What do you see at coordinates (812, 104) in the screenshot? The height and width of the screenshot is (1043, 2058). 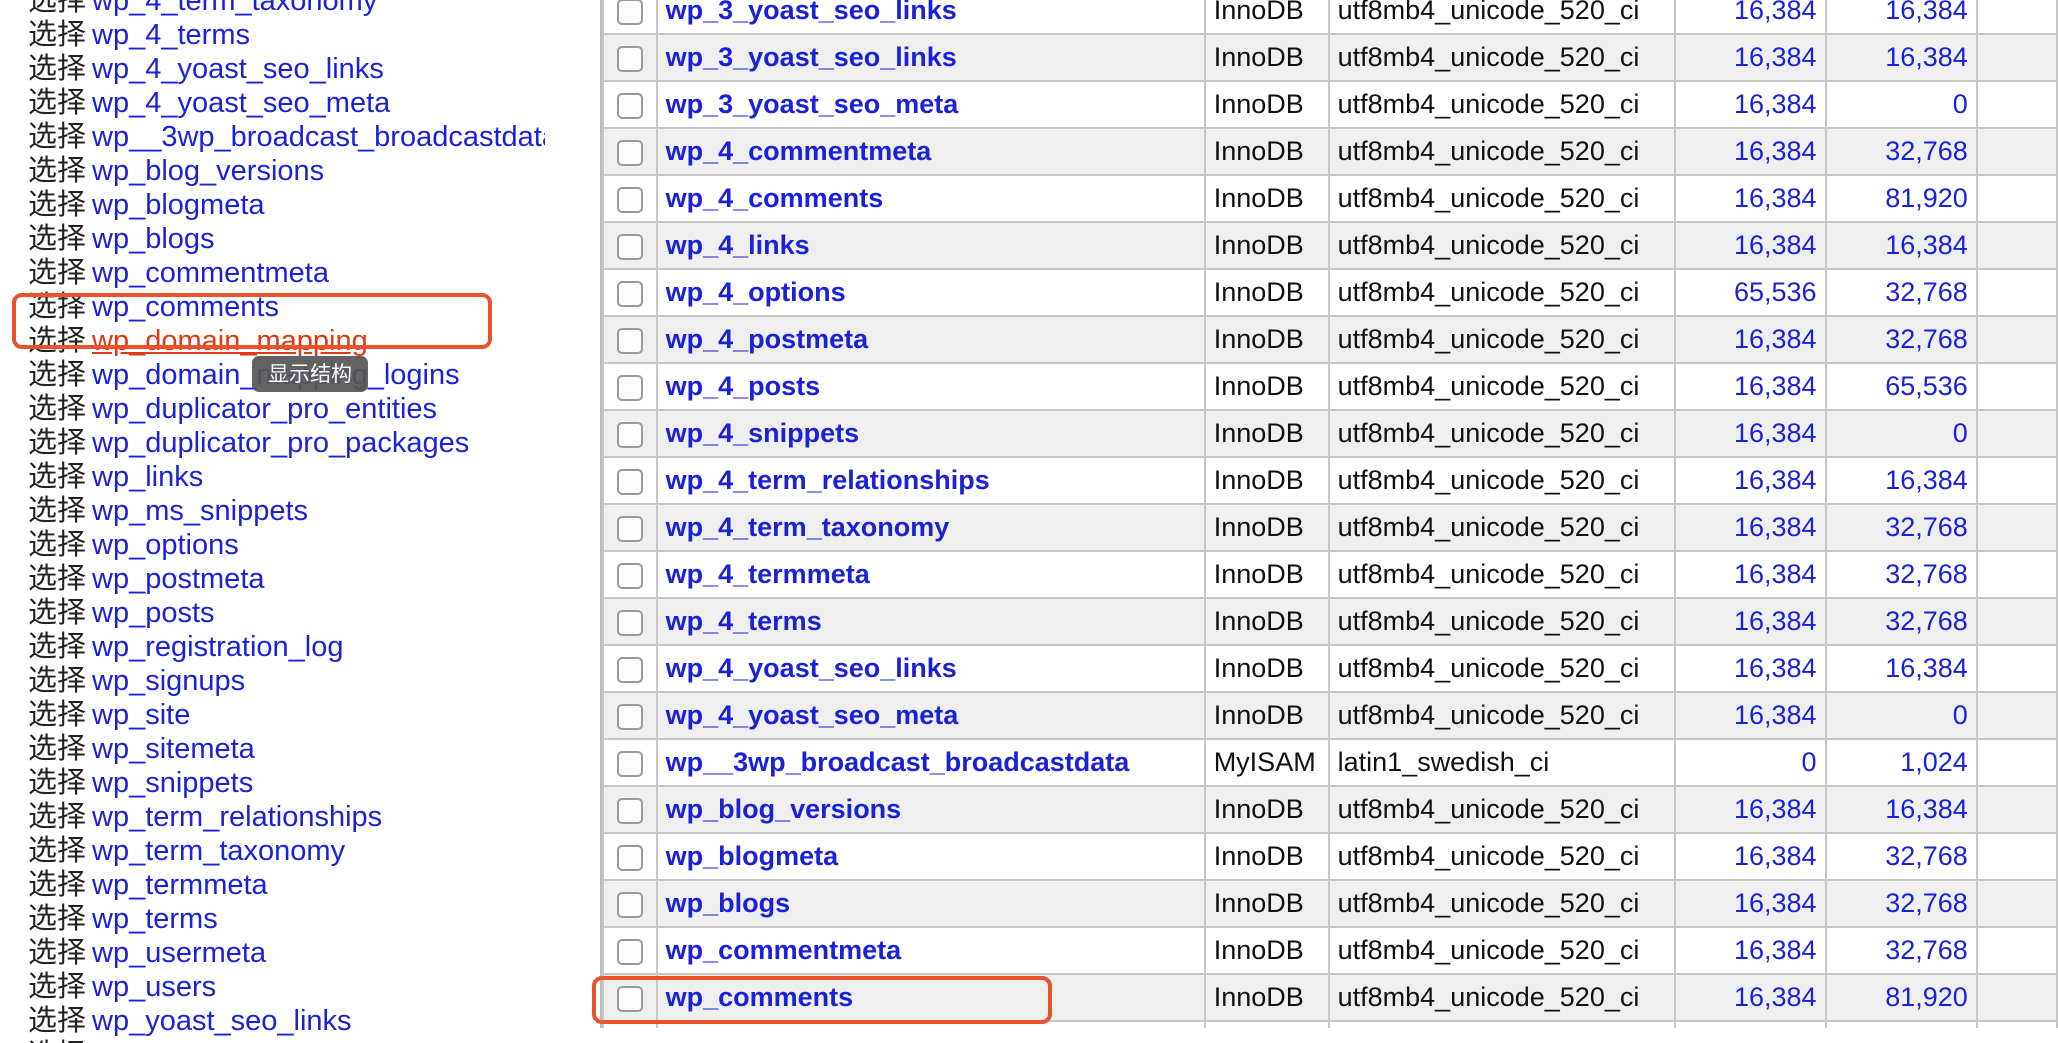 I see `table-name-link: wp_3_yoast_seo_meta` at bounding box center [812, 104].